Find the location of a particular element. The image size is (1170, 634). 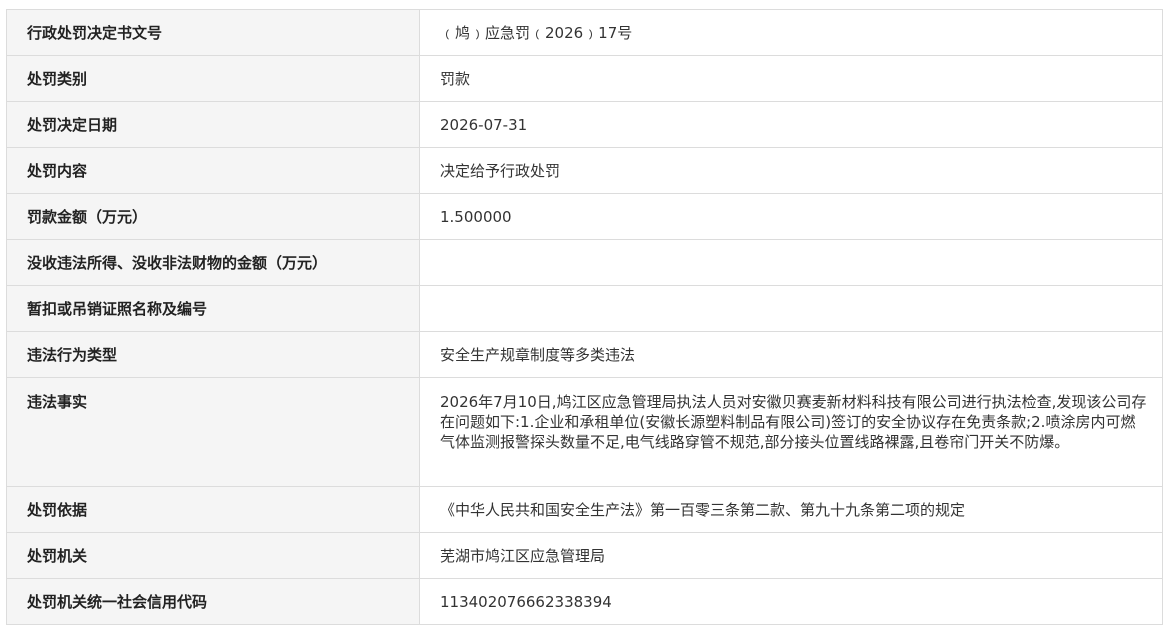

credit-code-label: 处罚机关统一社会信用代码 is located at coordinates (213, 601).